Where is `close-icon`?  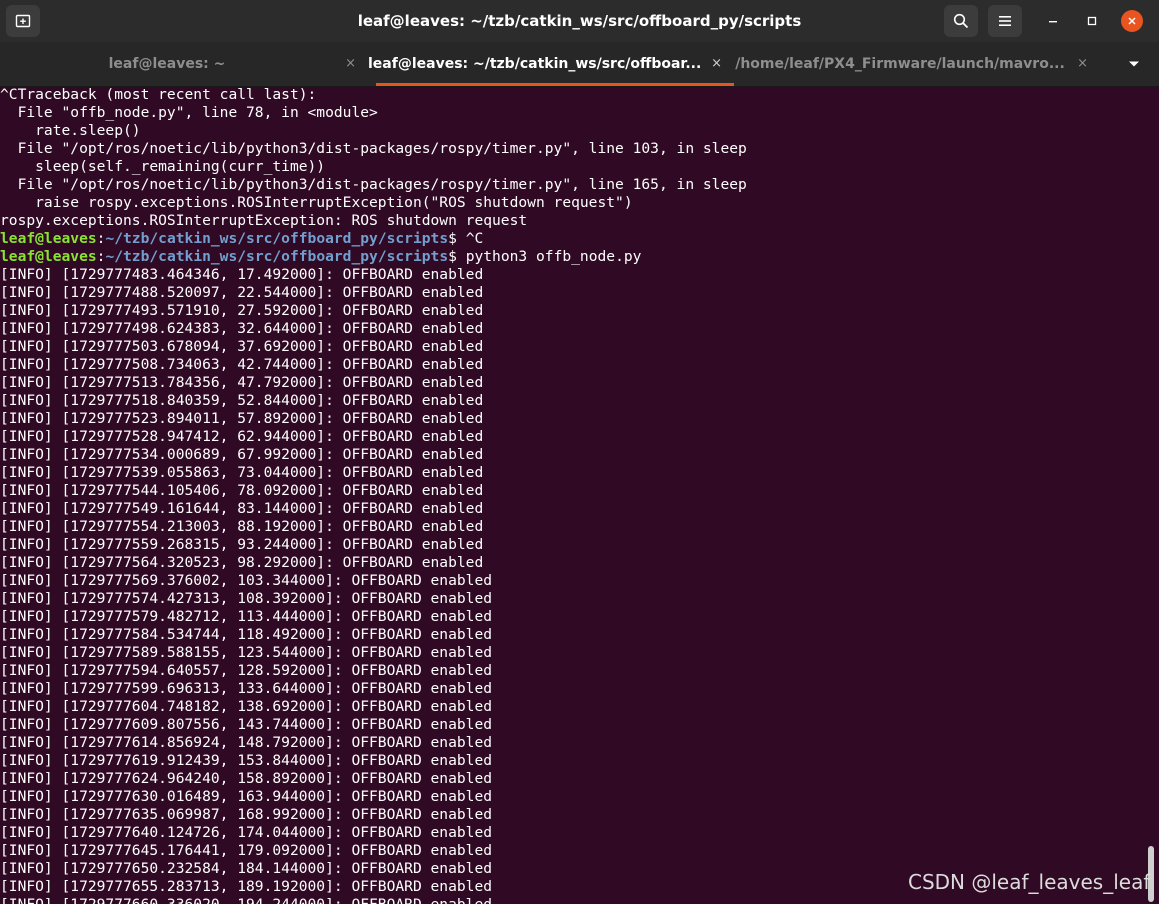
close-icon is located at coordinates (1132, 21).